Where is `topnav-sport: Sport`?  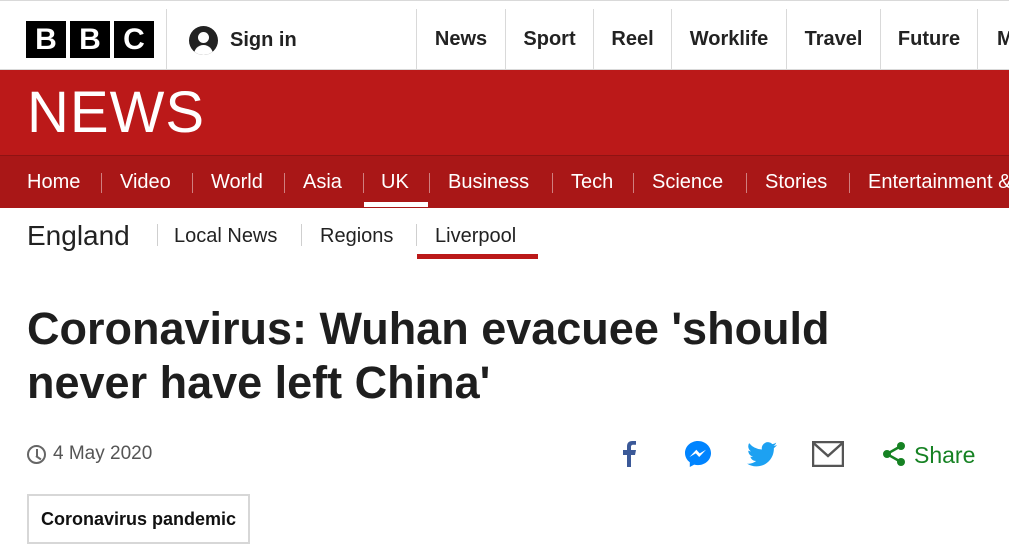 topnav-sport: Sport is located at coordinates (549, 39).